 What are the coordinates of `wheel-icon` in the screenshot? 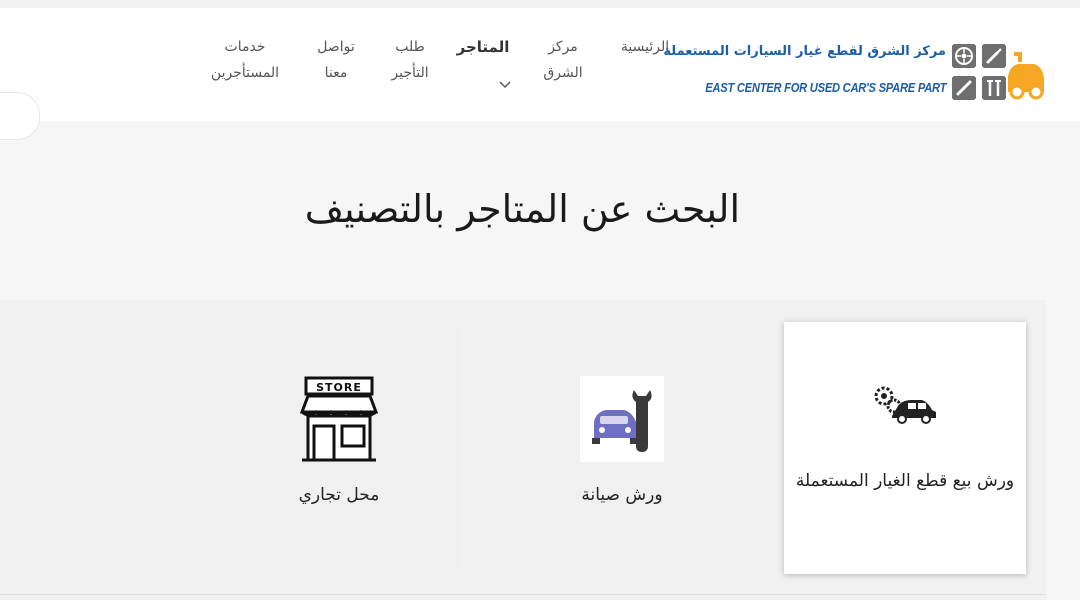 It's located at (964, 56).